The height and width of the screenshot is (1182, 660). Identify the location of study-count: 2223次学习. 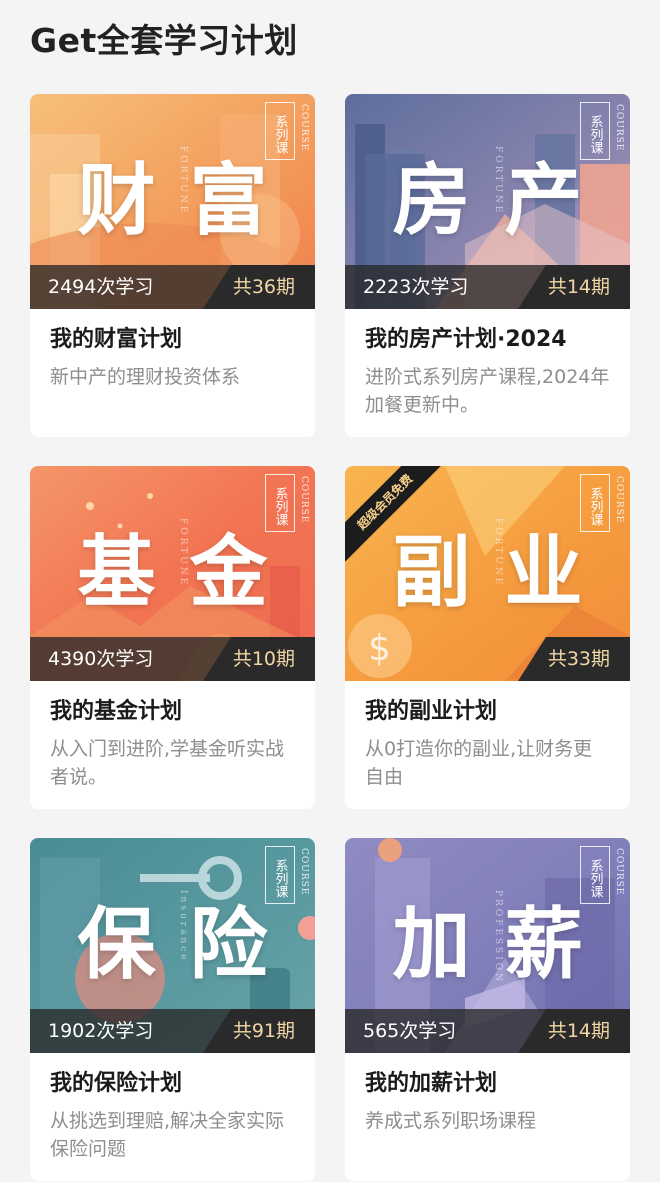
(416, 287).